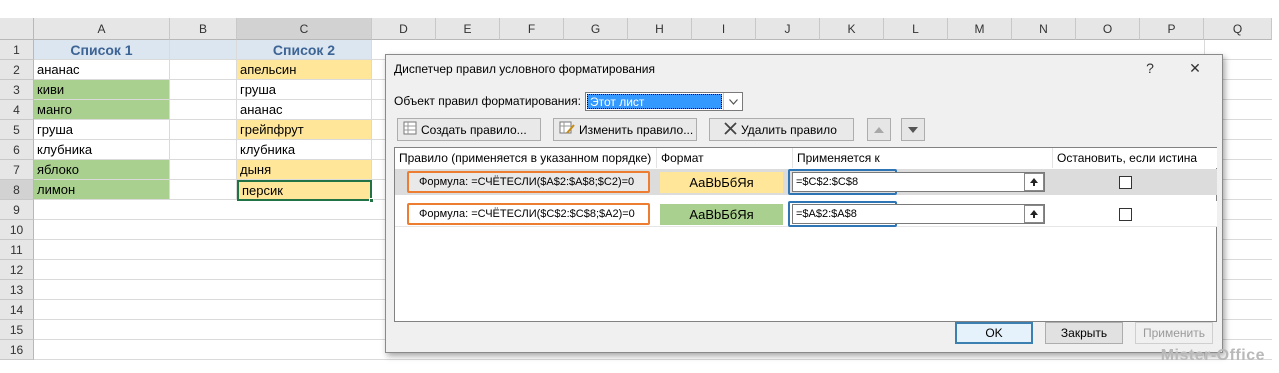 The width and height of the screenshot is (1279, 373). What do you see at coordinates (918, 182) in the screenshot?
I see `rule-1-applies-input: =$C$2:$C$8` at bounding box center [918, 182].